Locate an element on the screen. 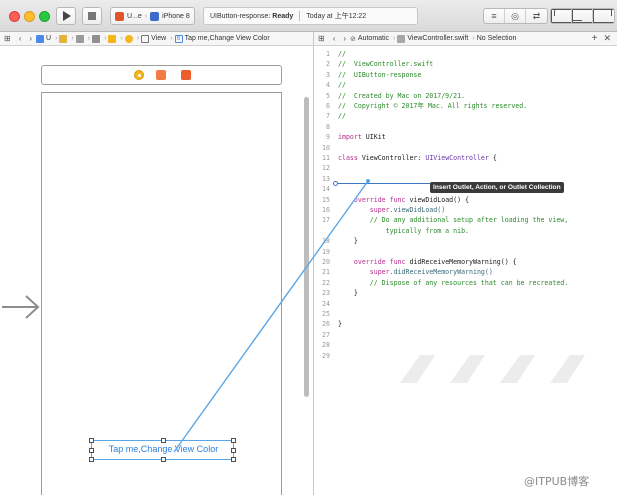 This screenshot has height=495, width=617. code-line: 8 is located at coordinates (465, 127).